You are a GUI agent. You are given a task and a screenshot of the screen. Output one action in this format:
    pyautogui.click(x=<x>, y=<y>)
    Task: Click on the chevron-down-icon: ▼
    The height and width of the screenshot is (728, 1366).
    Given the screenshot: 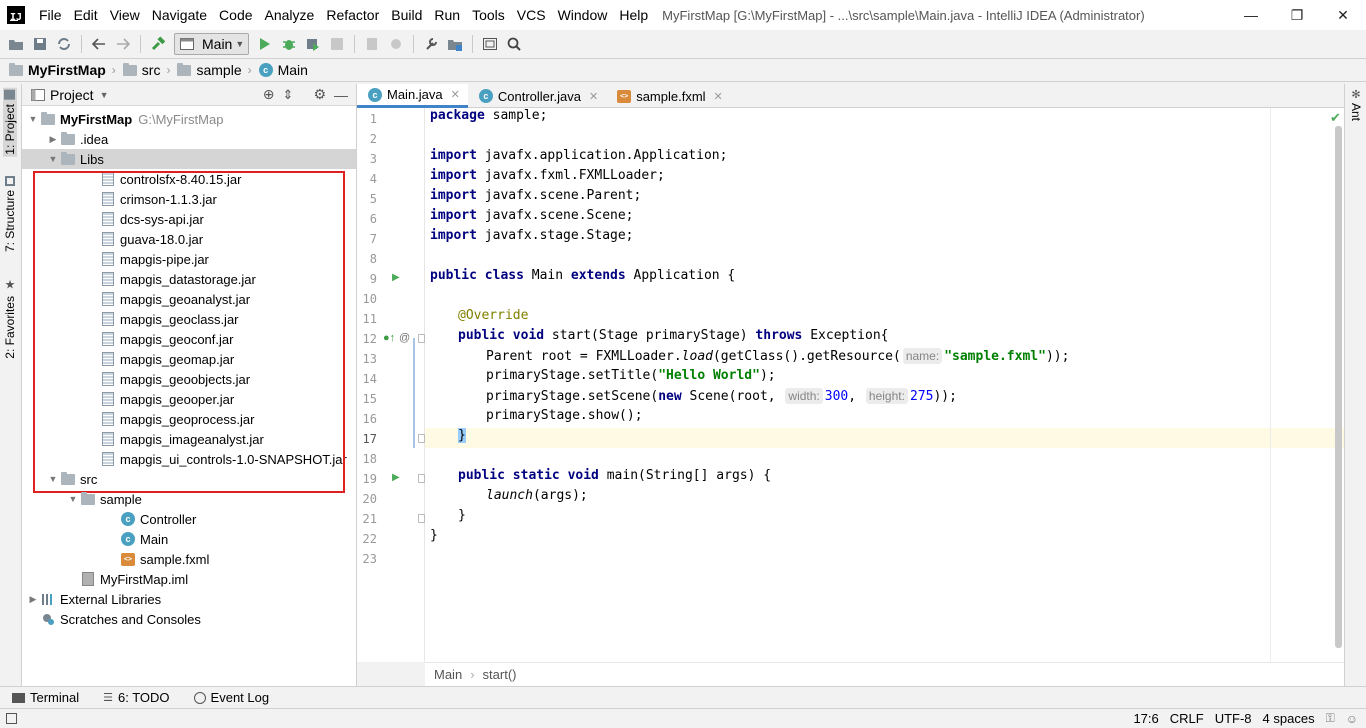 What is the action you would take?
    pyautogui.click(x=104, y=95)
    